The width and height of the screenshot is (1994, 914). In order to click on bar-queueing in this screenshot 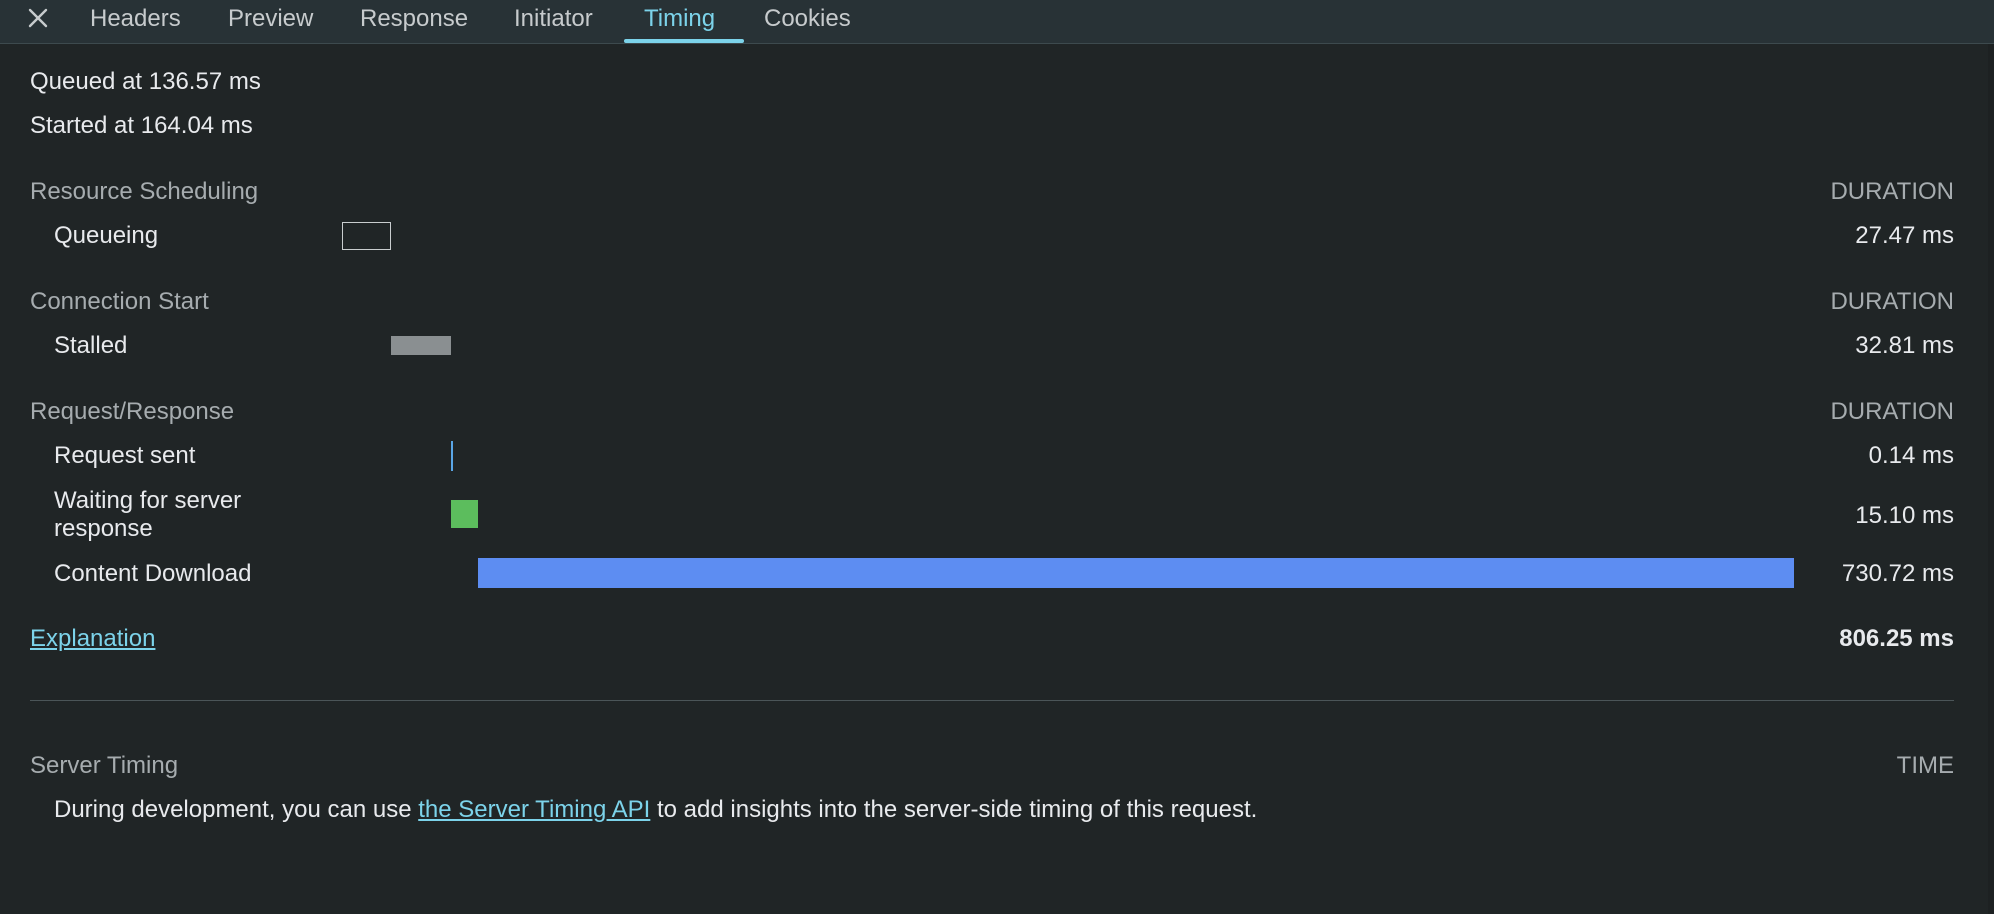, I will do `click(366, 236)`.